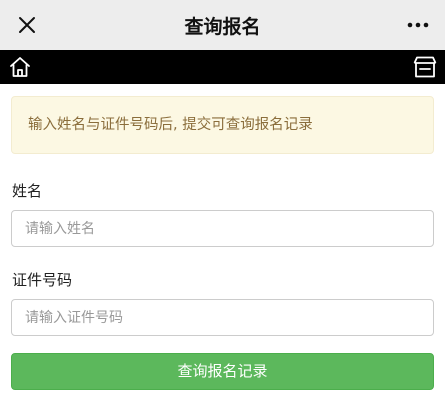 This screenshot has height=405, width=445. Describe the element at coordinates (20, 67) in the screenshot. I see `home-icon` at that location.